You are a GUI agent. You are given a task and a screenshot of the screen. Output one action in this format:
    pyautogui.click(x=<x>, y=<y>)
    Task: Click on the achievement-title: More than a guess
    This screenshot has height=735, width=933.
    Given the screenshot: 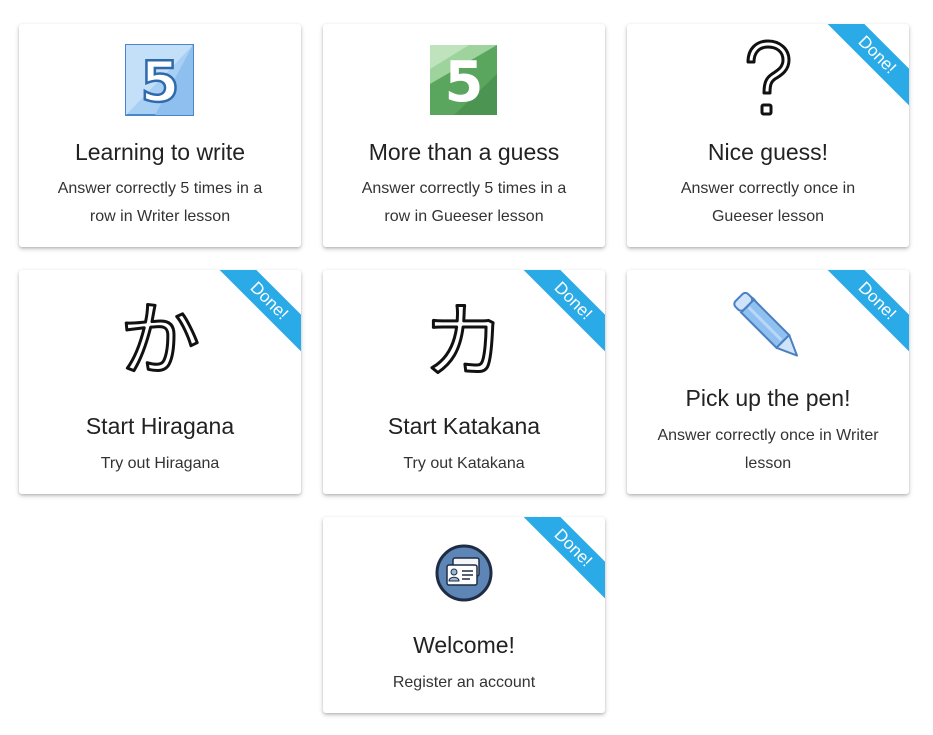 What is the action you would take?
    pyautogui.click(x=464, y=152)
    